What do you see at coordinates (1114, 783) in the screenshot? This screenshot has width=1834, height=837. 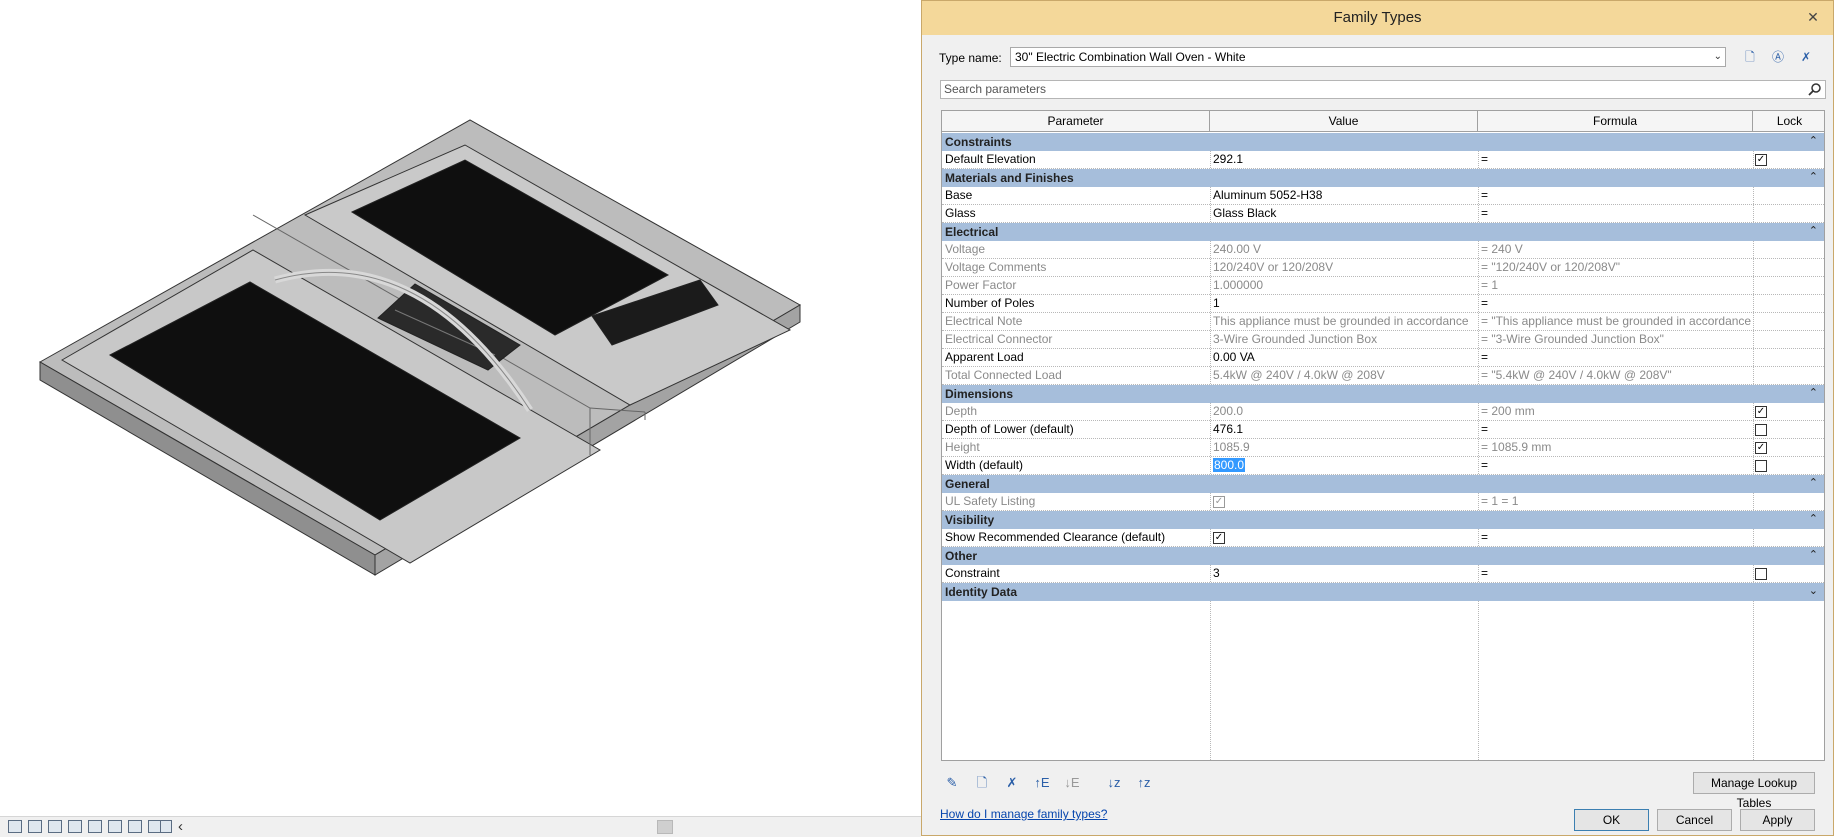 I see `sort-ascending-icon: ↓z` at bounding box center [1114, 783].